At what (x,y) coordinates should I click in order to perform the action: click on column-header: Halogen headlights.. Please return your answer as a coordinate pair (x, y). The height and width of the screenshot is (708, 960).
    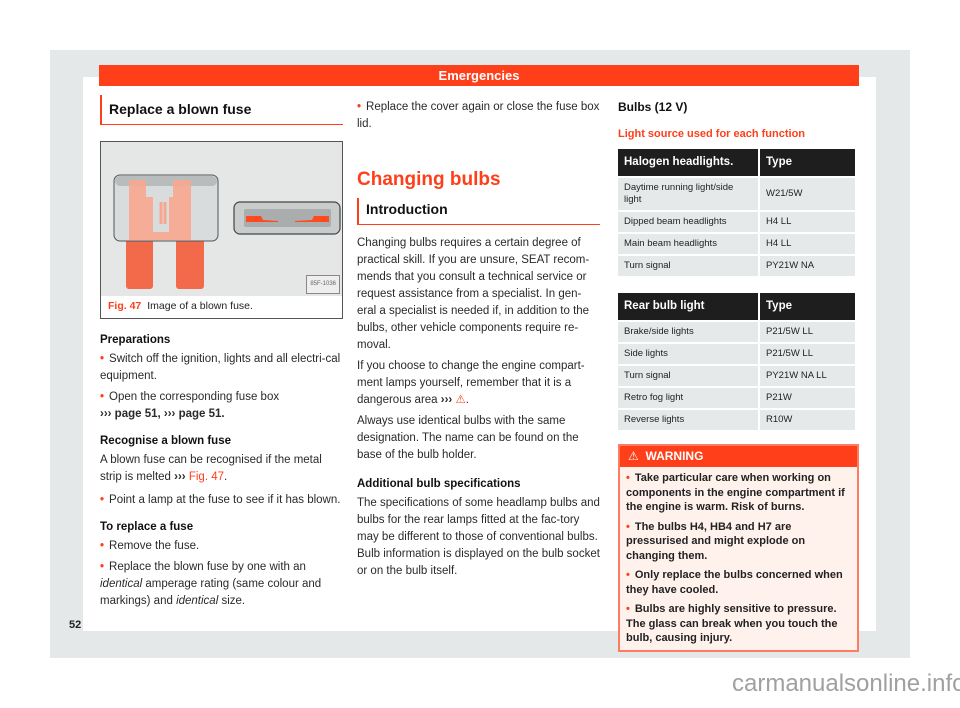
    Looking at the image, I should click on (688, 162).